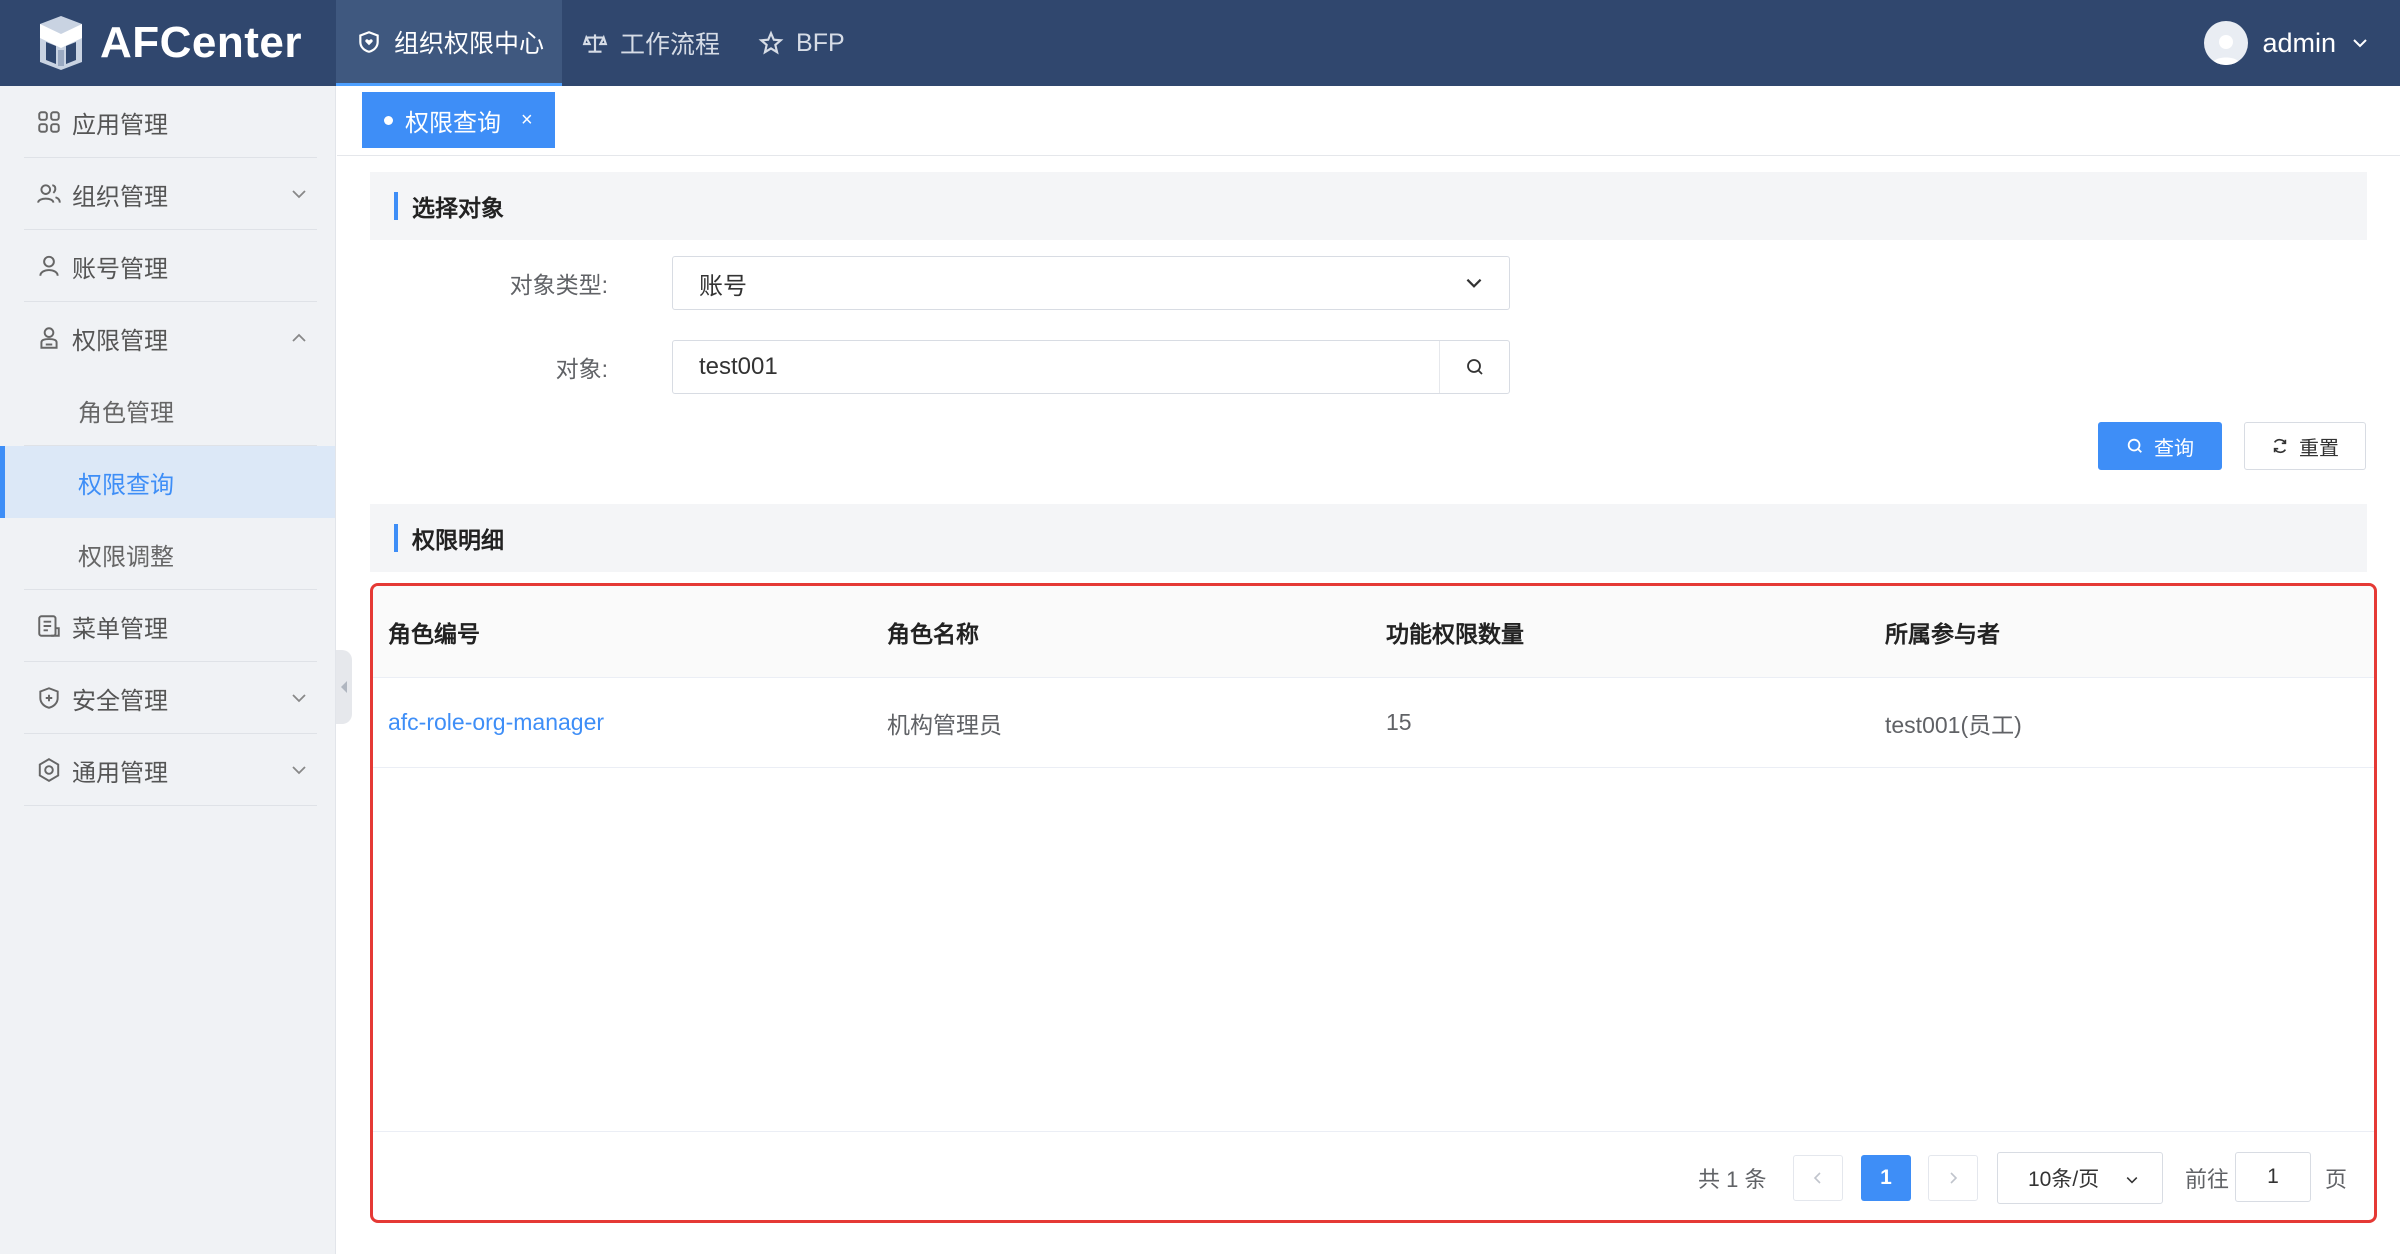 This screenshot has width=2400, height=1254. I want to click on participant-cell: test001(员工), so click(1953, 724).